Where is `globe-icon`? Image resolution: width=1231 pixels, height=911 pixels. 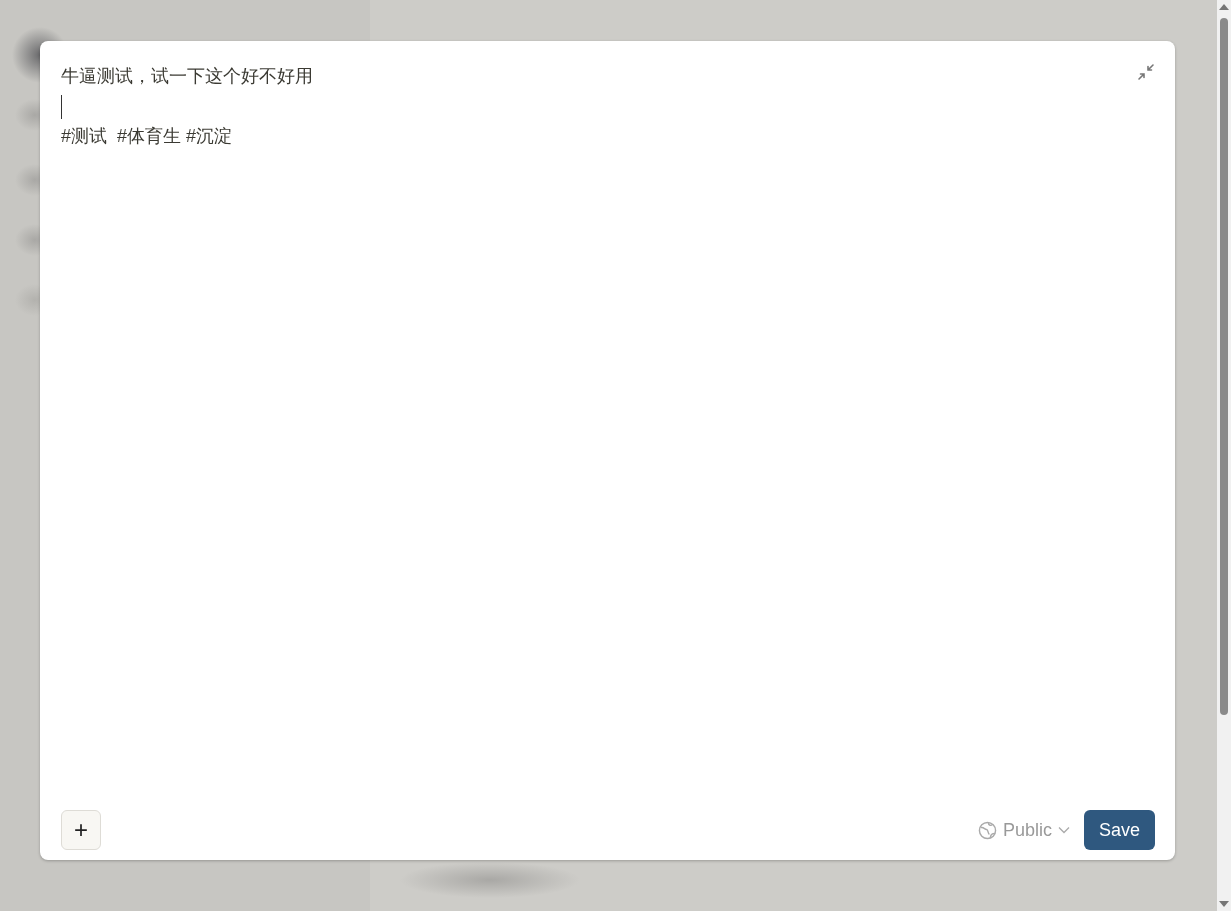
globe-icon is located at coordinates (987, 830).